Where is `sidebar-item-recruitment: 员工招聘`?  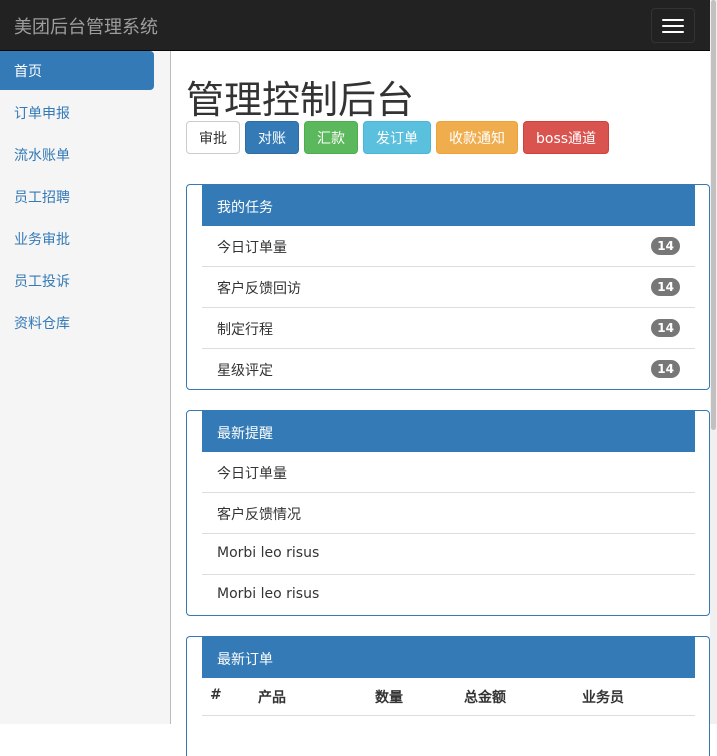
sidebar-item-recruitment: 员工招聘 is located at coordinates (77, 196).